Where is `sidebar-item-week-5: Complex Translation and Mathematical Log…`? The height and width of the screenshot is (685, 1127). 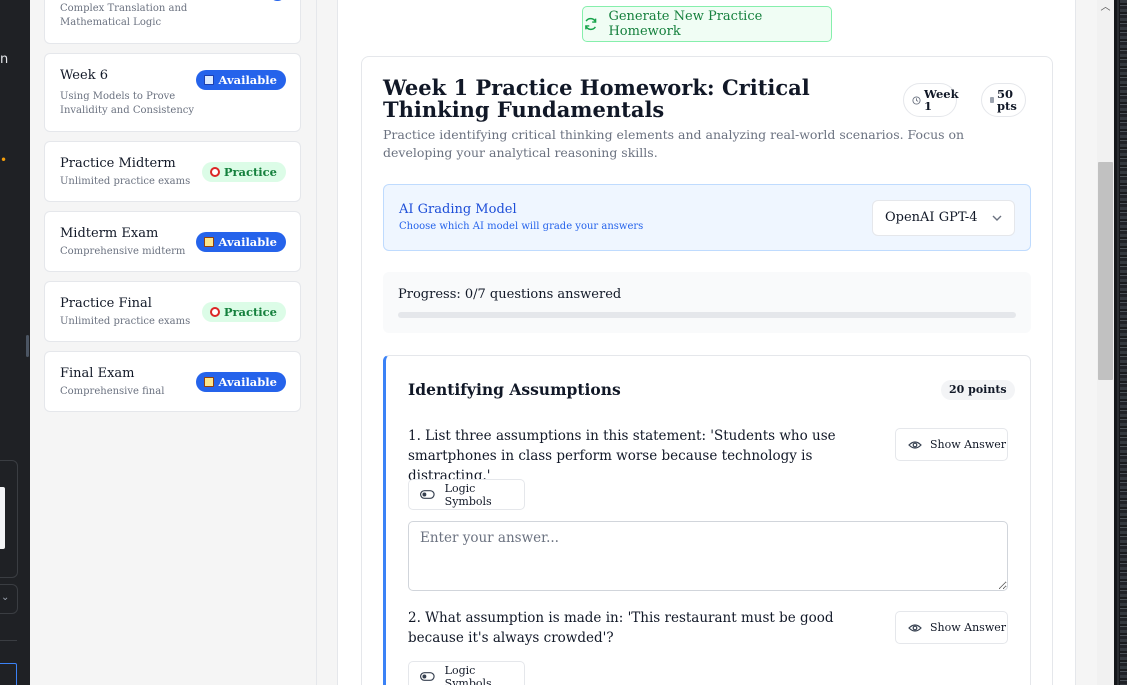
sidebar-item-week-5: Complex Translation and Mathematical Log… is located at coordinates (172, 22).